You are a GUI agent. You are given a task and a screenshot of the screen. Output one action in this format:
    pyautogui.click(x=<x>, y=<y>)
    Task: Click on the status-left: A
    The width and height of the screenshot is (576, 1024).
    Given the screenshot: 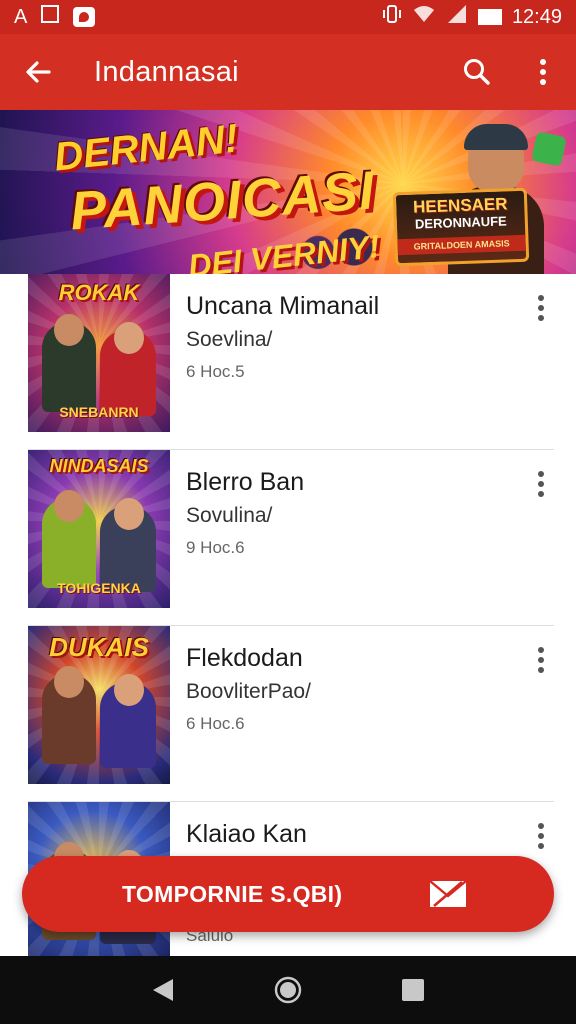 What is the action you would take?
    pyautogui.click(x=55, y=17)
    